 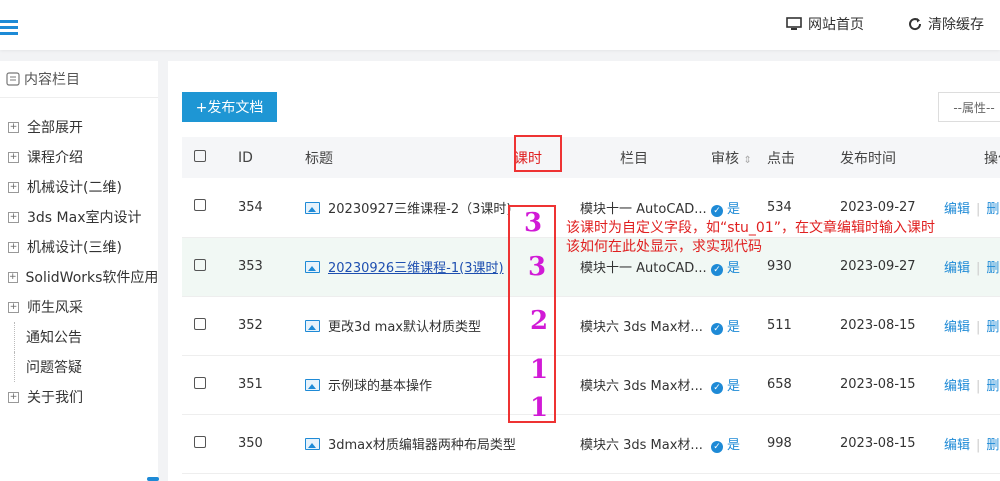 What do you see at coordinates (79, 367) in the screenshot?
I see `tree-item-qa: 问题答疑` at bounding box center [79, 367].